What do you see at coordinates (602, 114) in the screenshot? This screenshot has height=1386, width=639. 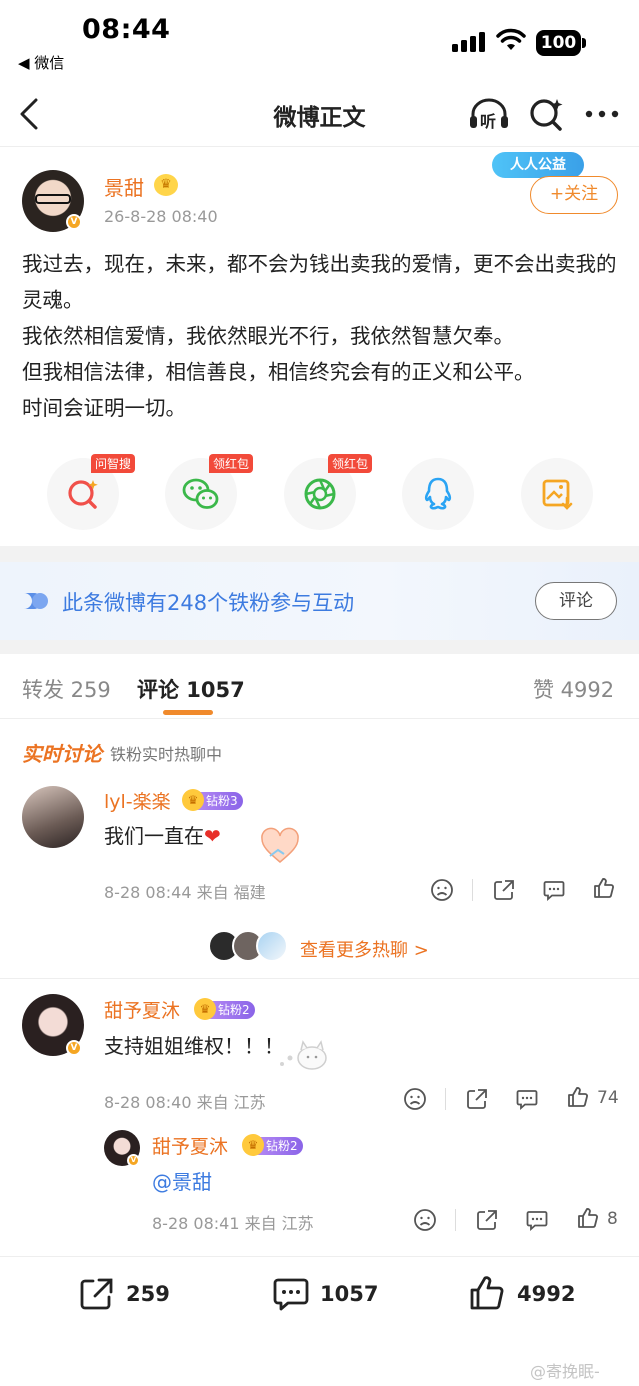 I see `more-options-icon` at bounding box center [602, 114].